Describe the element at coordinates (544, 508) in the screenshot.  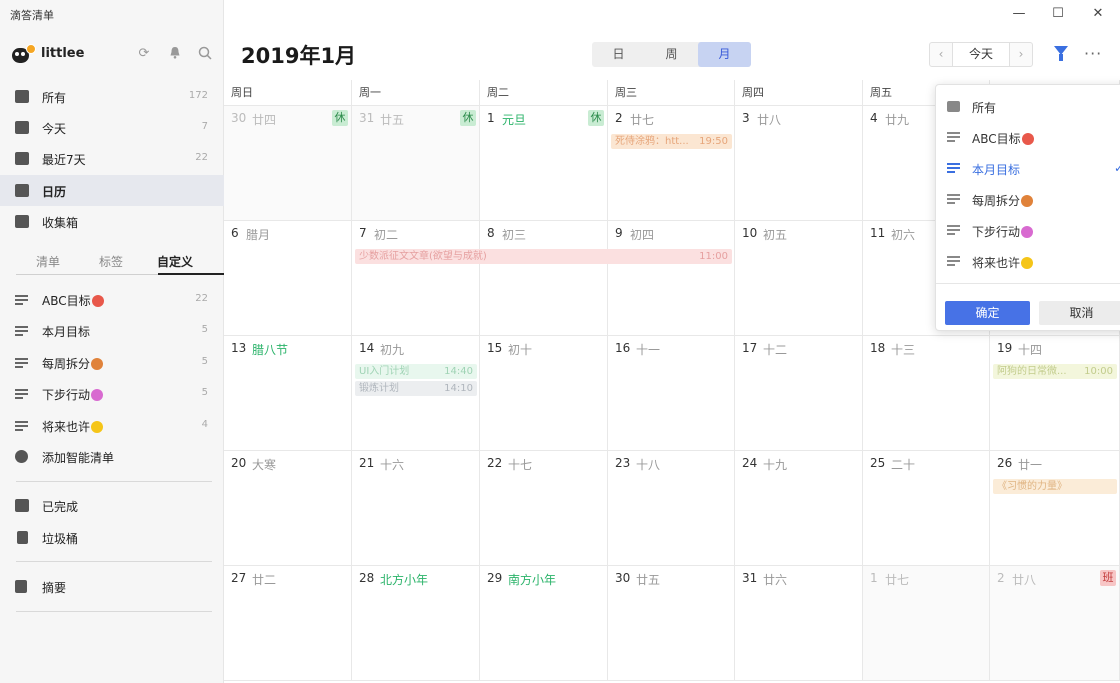
I see `calendar-day-cell: 22 十七` at that location.